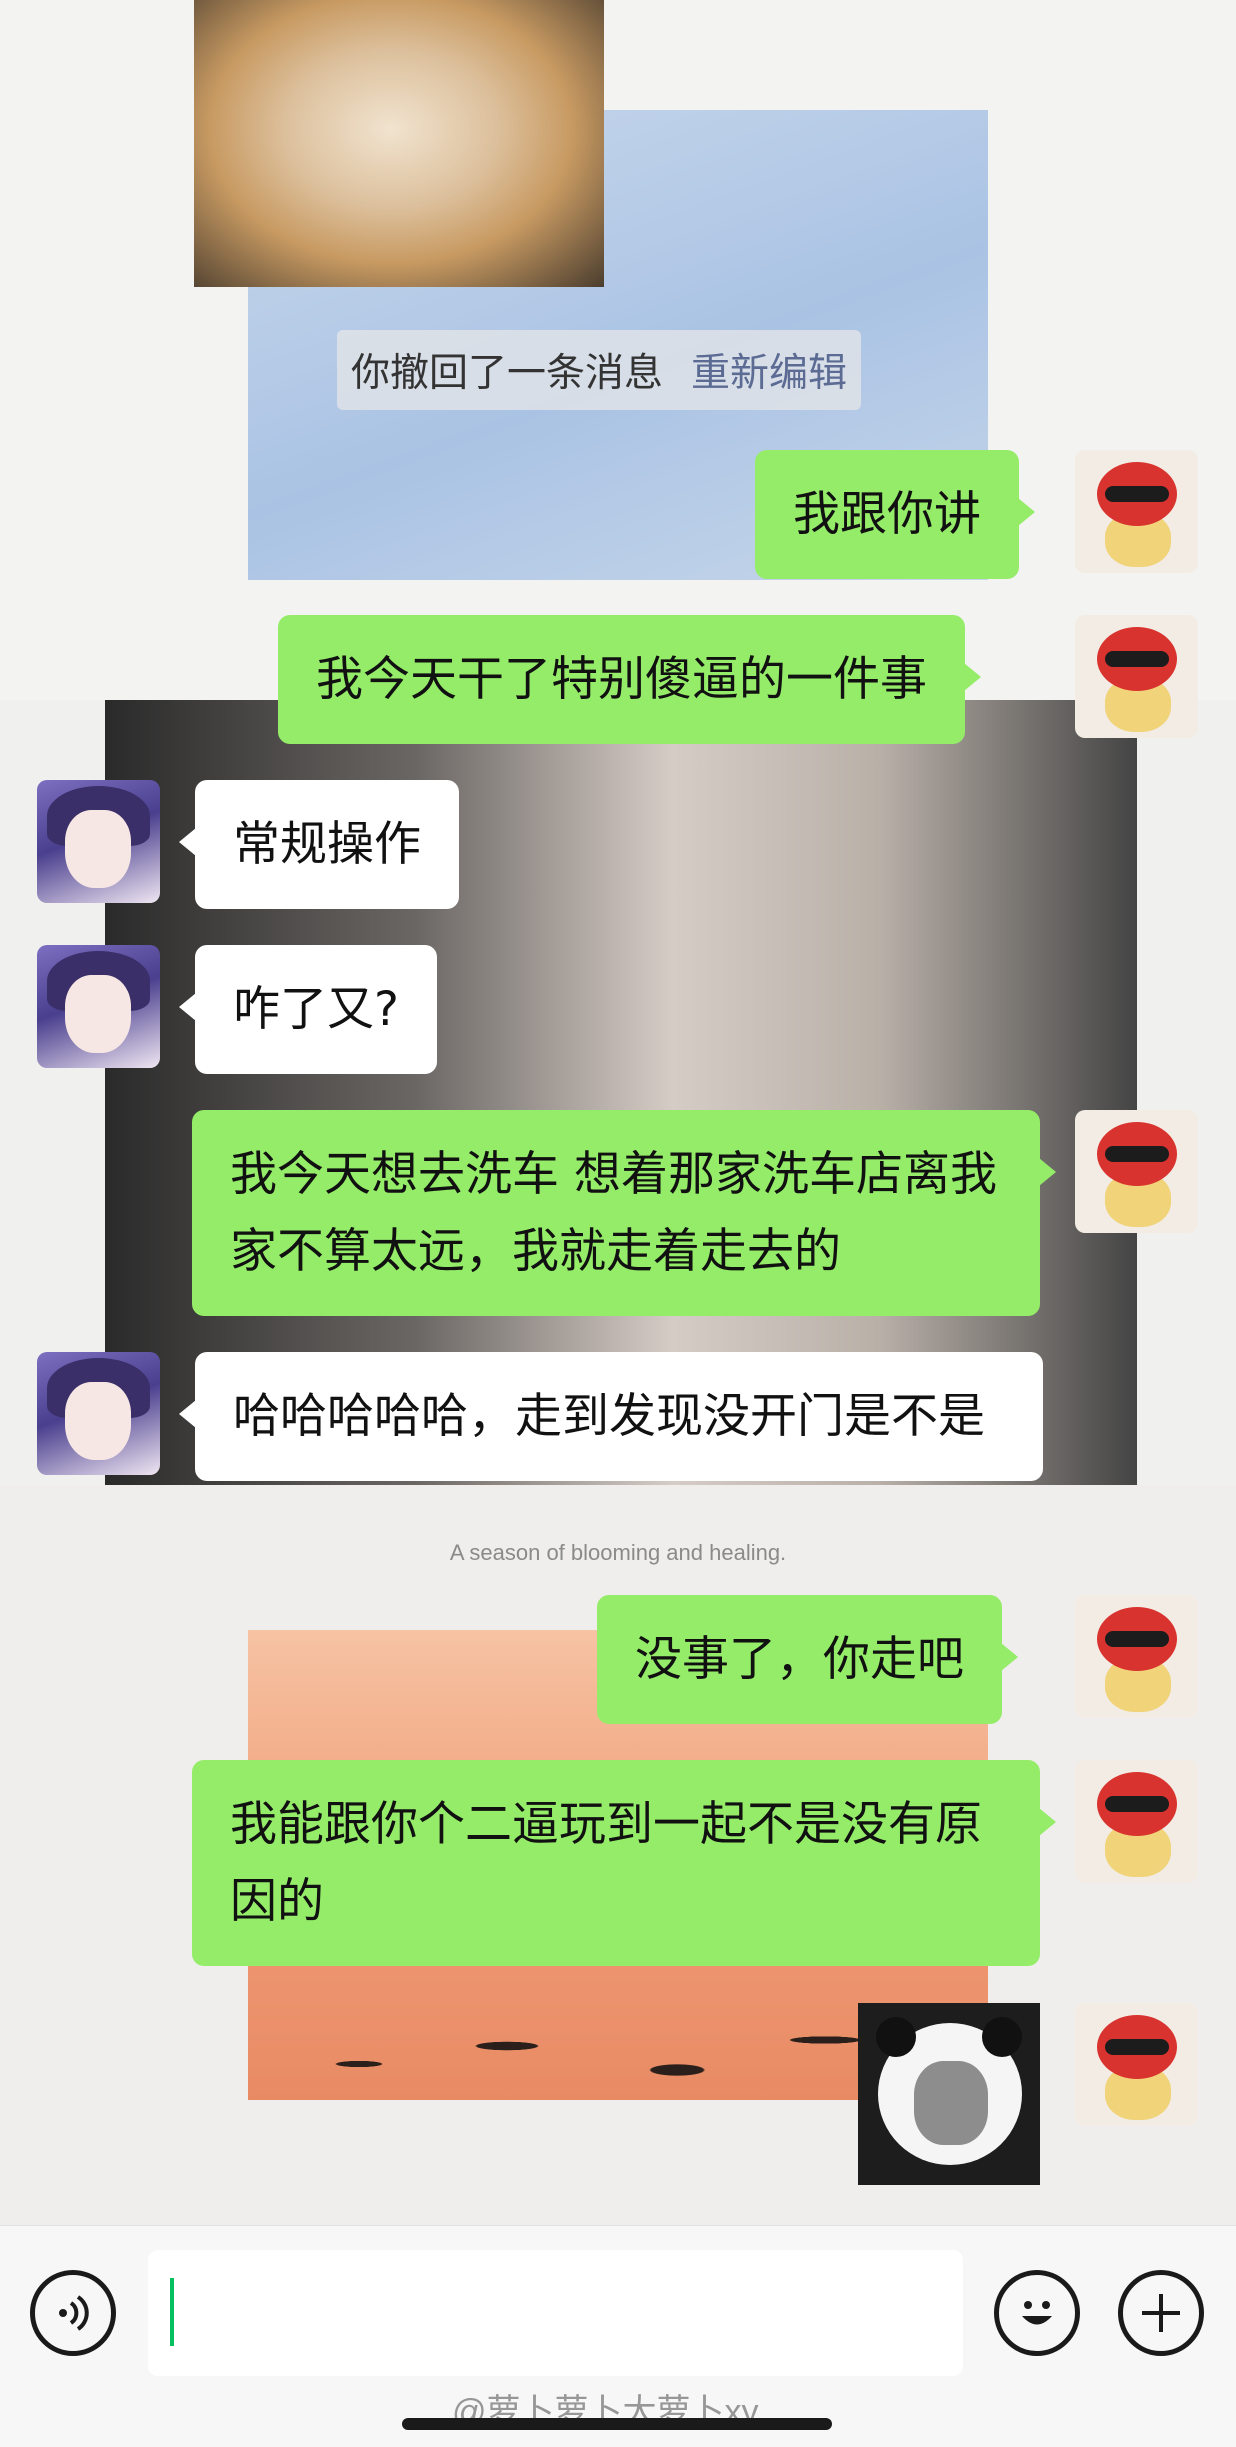 This screenshot has height=2447, width=1236. What do you see at coordinates (618, 1552) in the screenshot?
I see `background-caption: A season of blooming and healing.` at bounding box center [618, 1552].